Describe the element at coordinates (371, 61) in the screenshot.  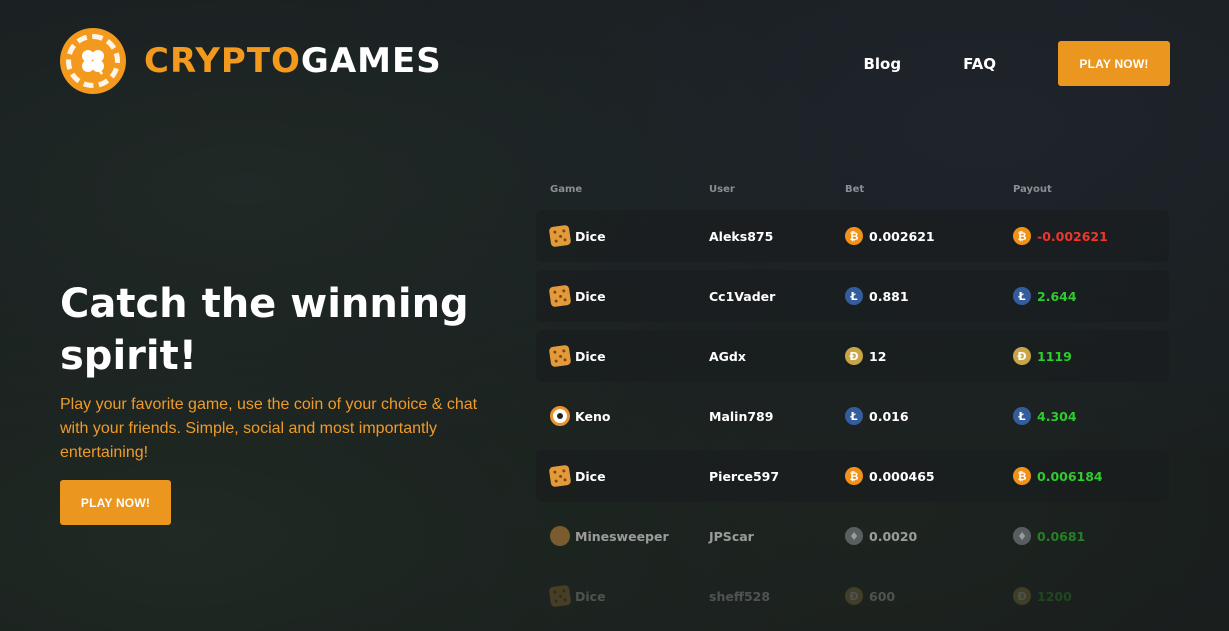
I see `logo-text-games: GAMES` at that location.